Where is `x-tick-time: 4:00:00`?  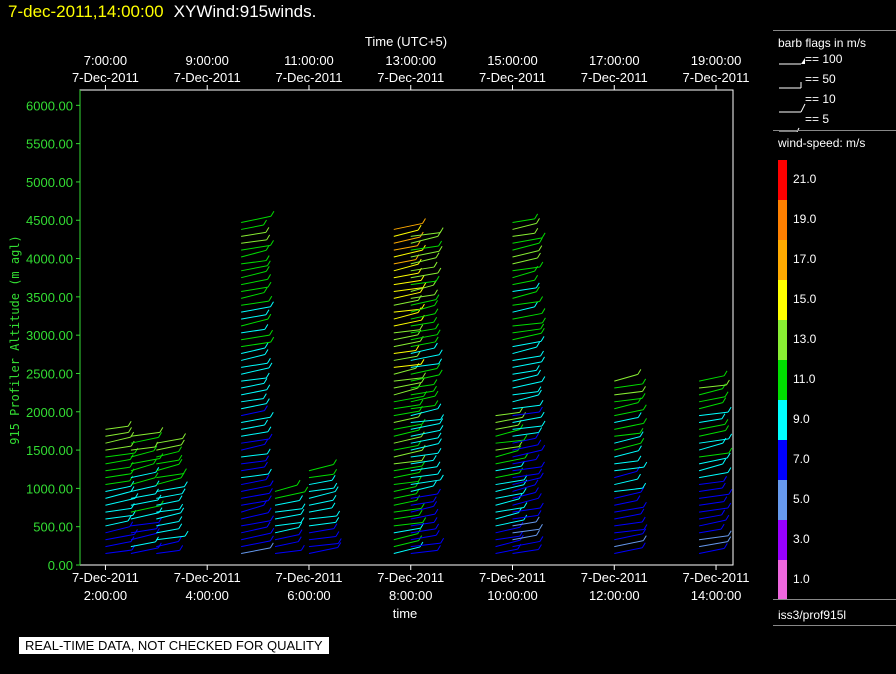 x-tick-time: 4:00:00 is located at coordinates (207, 595).